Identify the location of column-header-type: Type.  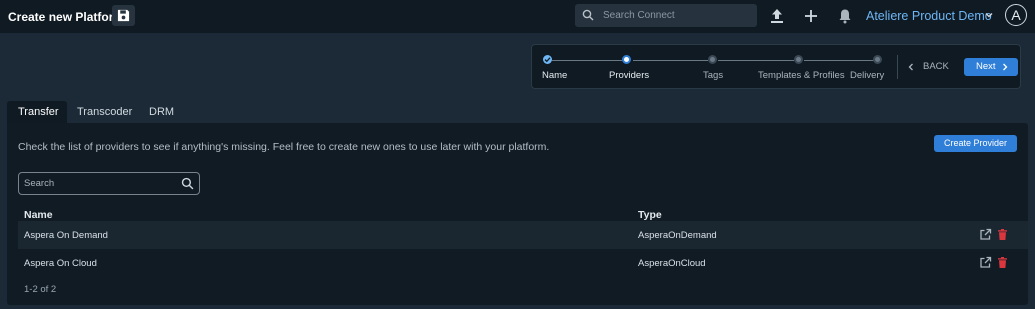
(650, 215).